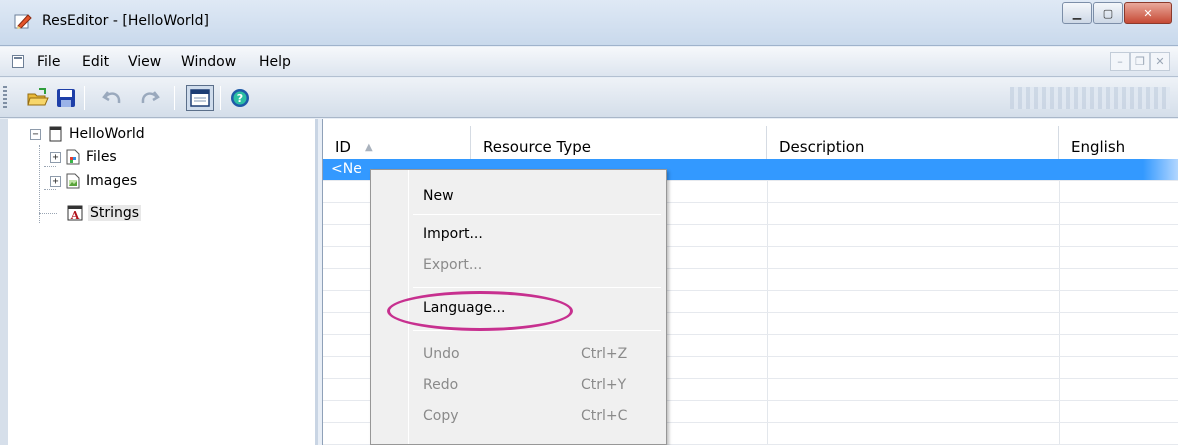 The height and width of the screenshot is (445, 1178). I want to click on undo-icon, so click(113, 98).